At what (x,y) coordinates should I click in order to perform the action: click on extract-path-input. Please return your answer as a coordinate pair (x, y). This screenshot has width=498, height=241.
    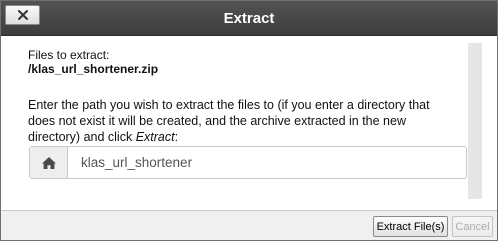
    Looking at the image, I should click on (267, 162).